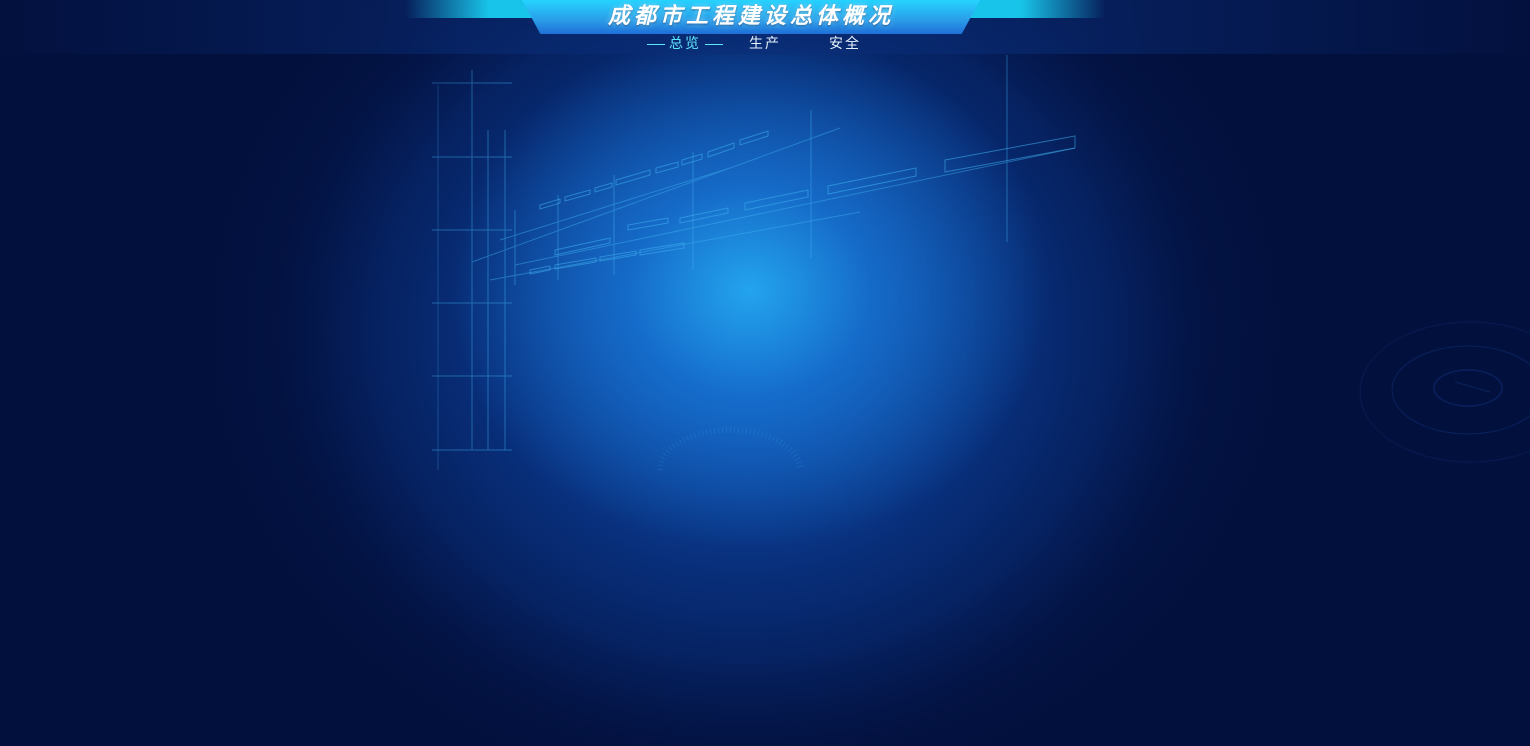 The width and height of the screenshot is (1530, 746). I want to click on tab-overview: 总览, so click(685, 44).